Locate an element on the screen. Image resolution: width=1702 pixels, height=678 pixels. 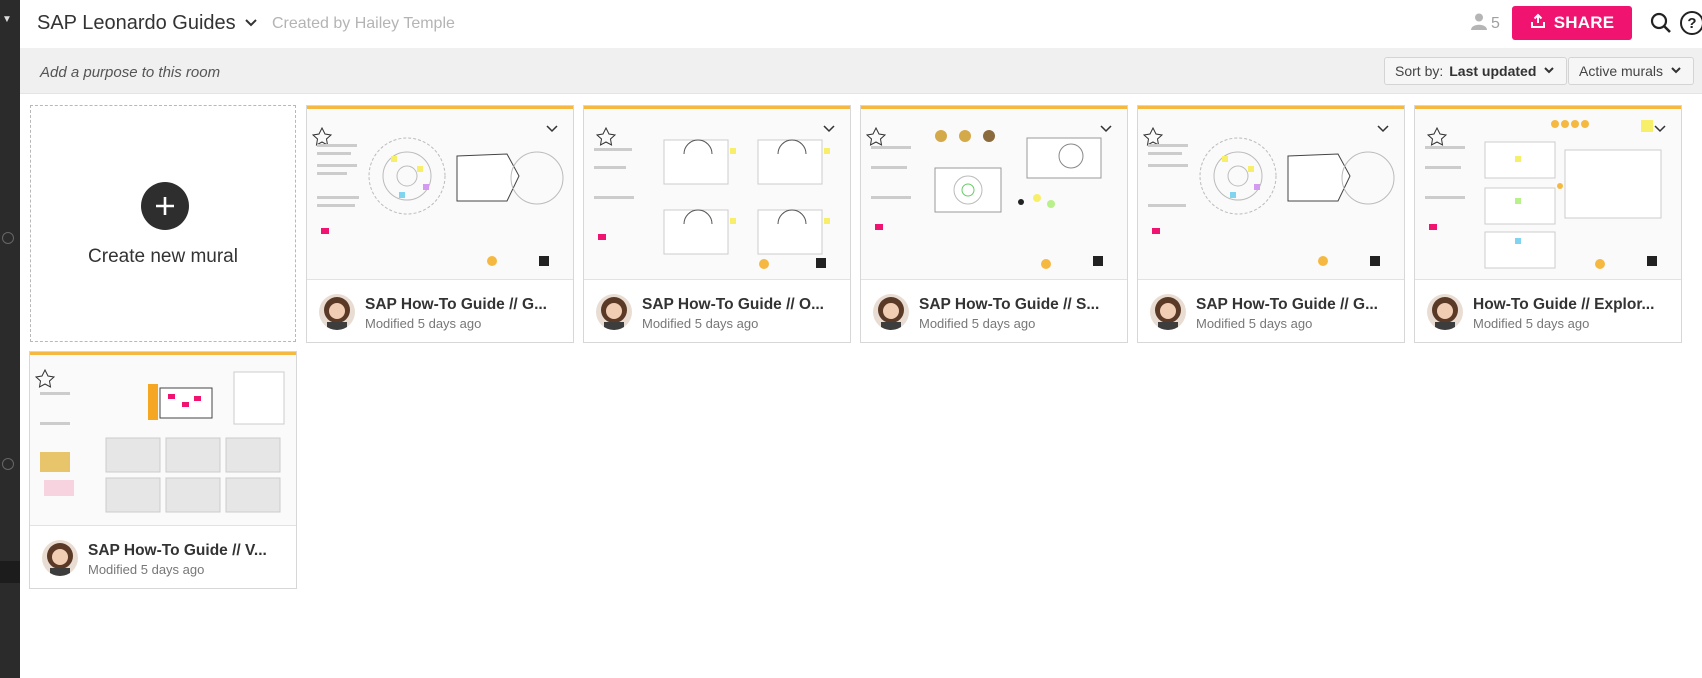
create-mural-label: Create new mural is located at coordinates (163, 256).